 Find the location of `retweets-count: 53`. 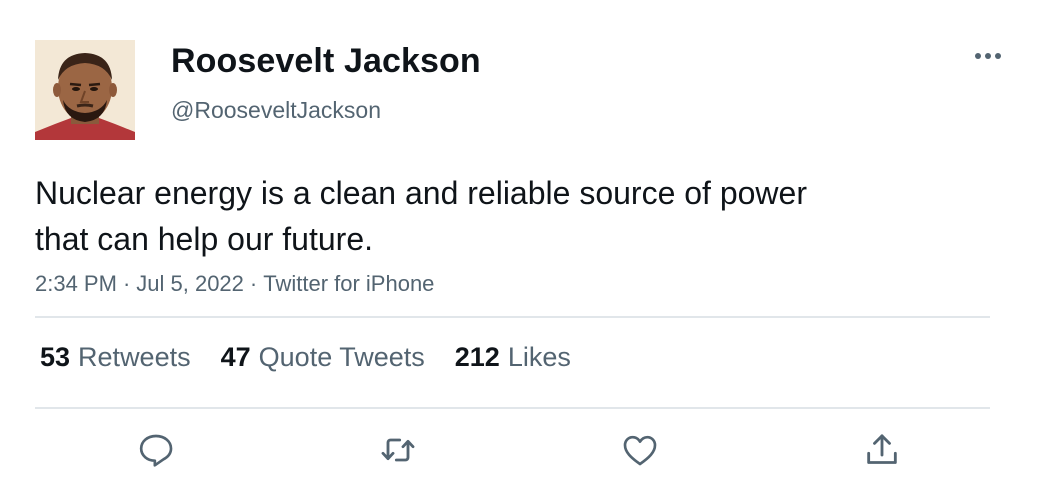

retweets-count: 53 is located at coordinates (55, 357).